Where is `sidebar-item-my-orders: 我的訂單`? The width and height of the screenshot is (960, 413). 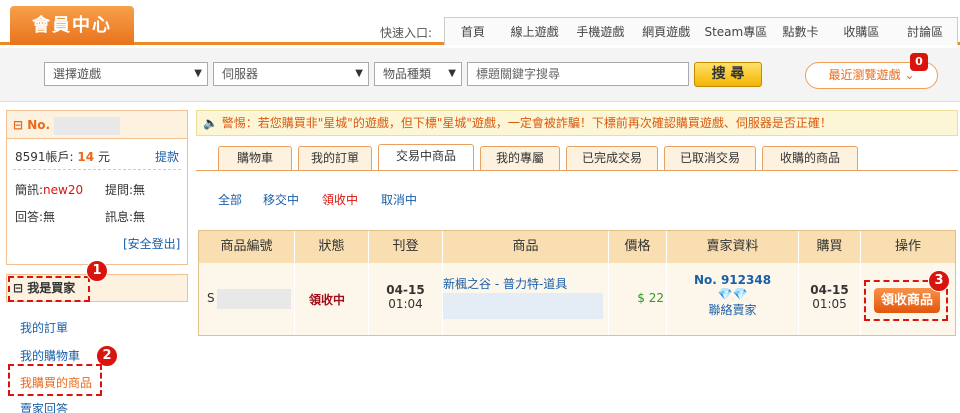
sidebar-item-my-orders: 我的訂單 is located at coordinates (44, 327).